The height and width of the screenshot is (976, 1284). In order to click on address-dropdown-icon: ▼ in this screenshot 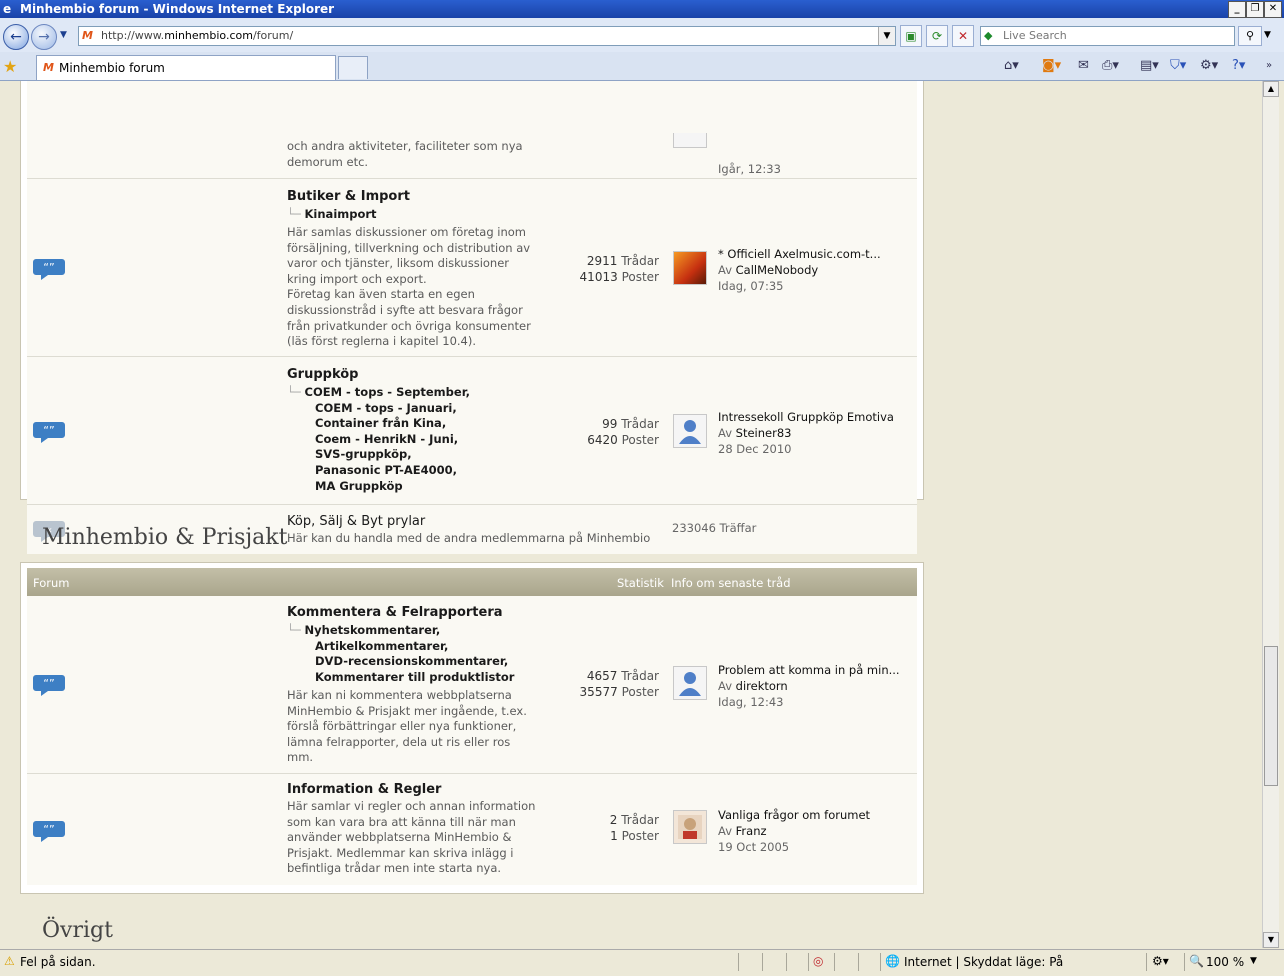, I will do `click(886, 36)`.